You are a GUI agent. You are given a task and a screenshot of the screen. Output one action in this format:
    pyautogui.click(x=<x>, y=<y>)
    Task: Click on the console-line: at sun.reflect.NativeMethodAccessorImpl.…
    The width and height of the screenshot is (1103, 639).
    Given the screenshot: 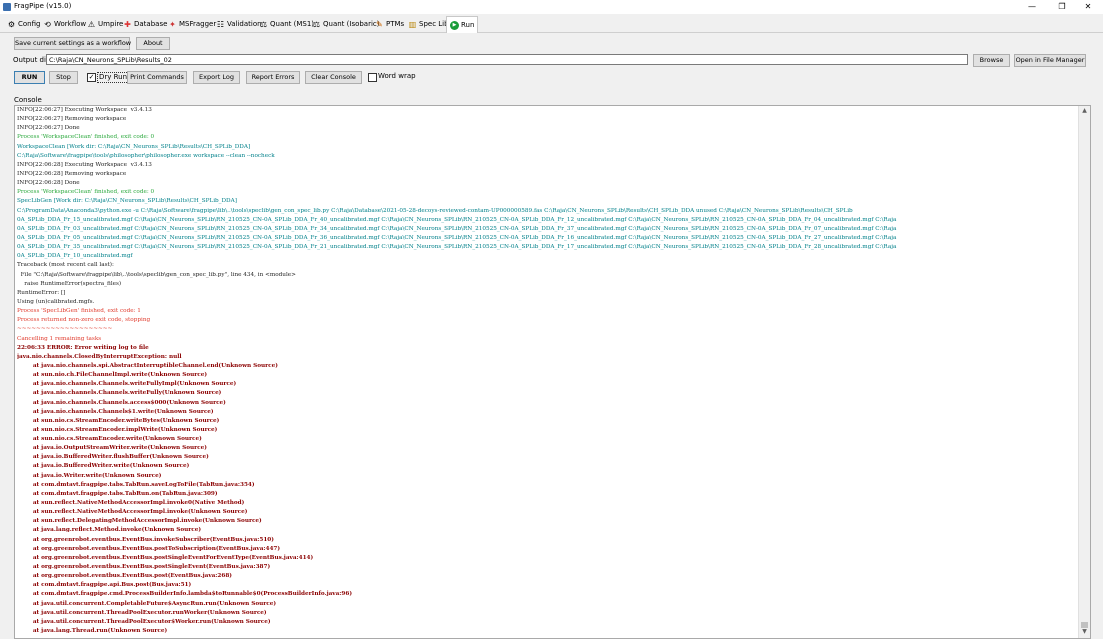 What is the action you would take?
    pyautogui.click(x=131, y=503)
    